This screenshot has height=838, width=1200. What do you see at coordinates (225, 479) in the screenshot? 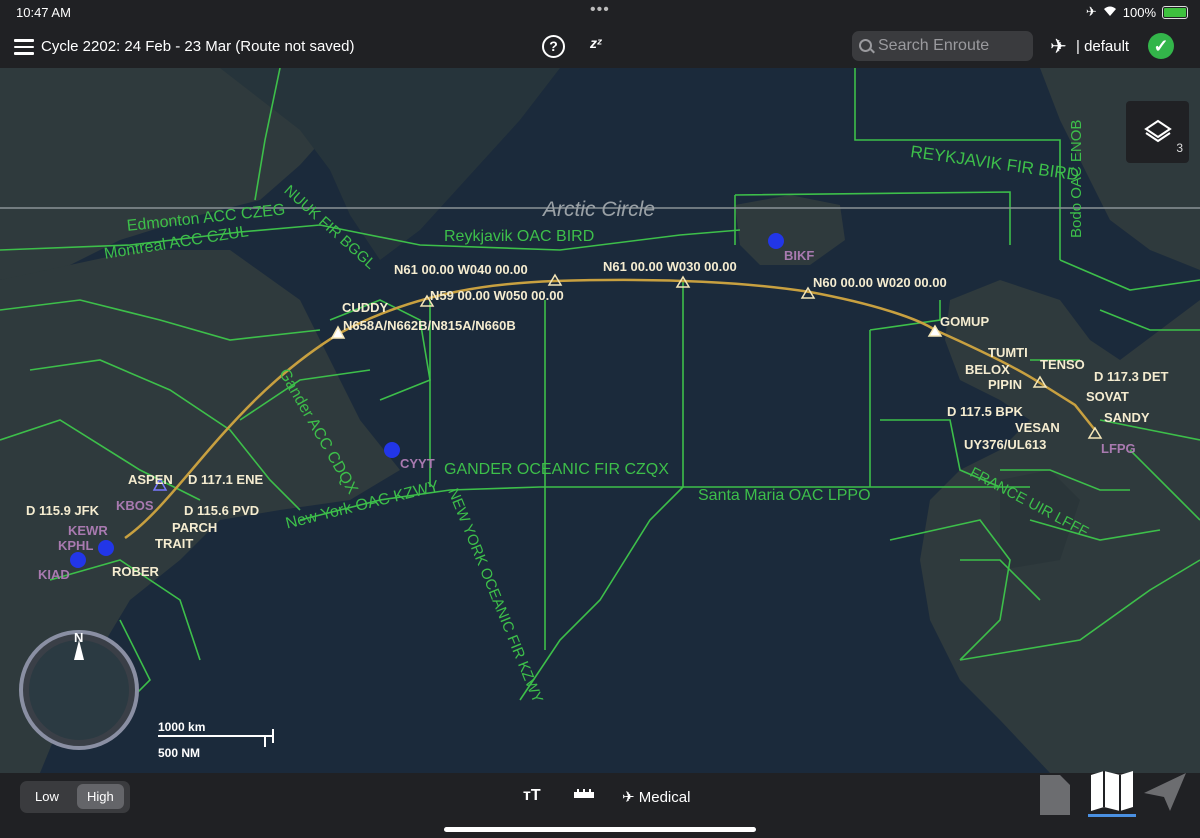
I see `waypoint-d1171-ene: D 117.1 ENE` at bounding box center [225, 479].